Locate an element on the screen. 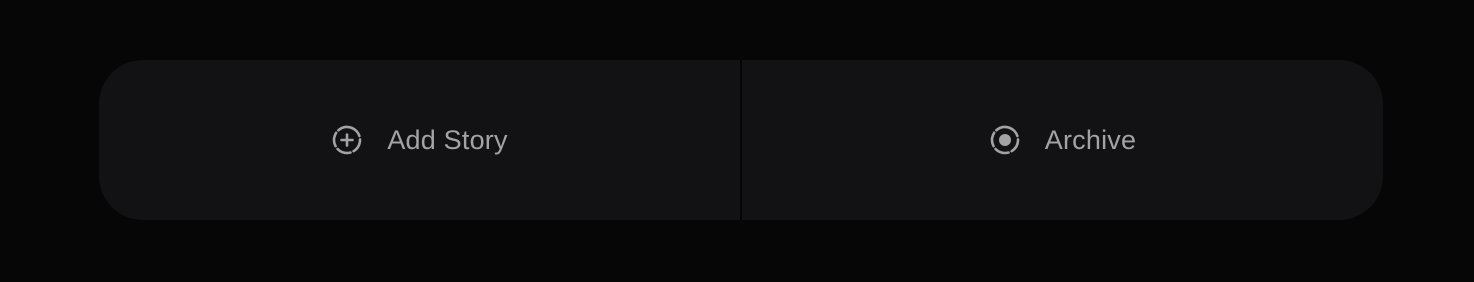 The height and width of the screenshot is (282, 1474). add-story-label: Add Story is located at coordinates (447, 139).